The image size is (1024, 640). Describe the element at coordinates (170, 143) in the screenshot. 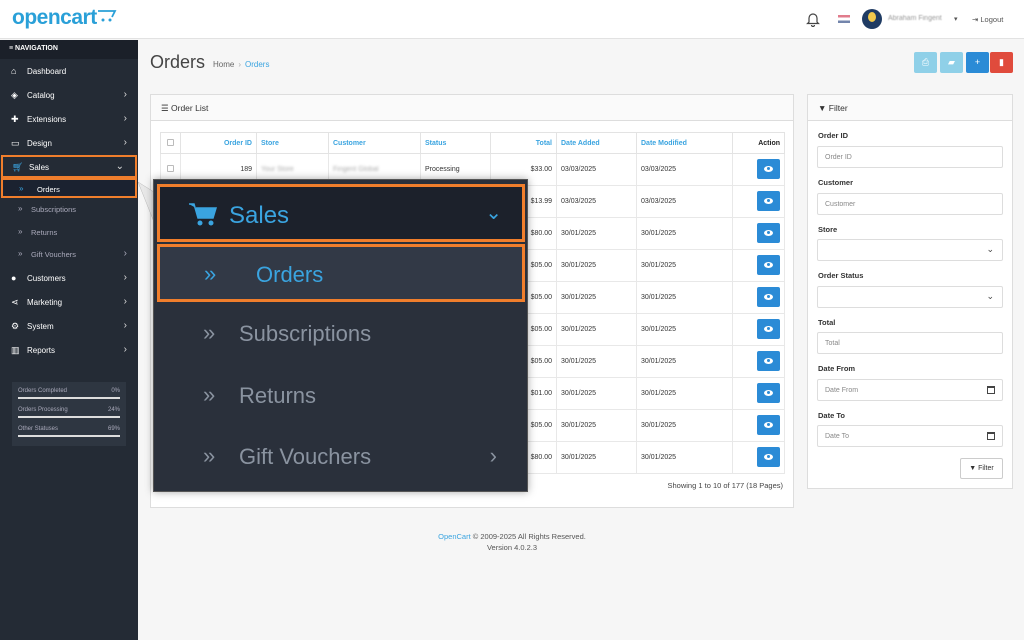

I see `select-all-checkbox` at that location.